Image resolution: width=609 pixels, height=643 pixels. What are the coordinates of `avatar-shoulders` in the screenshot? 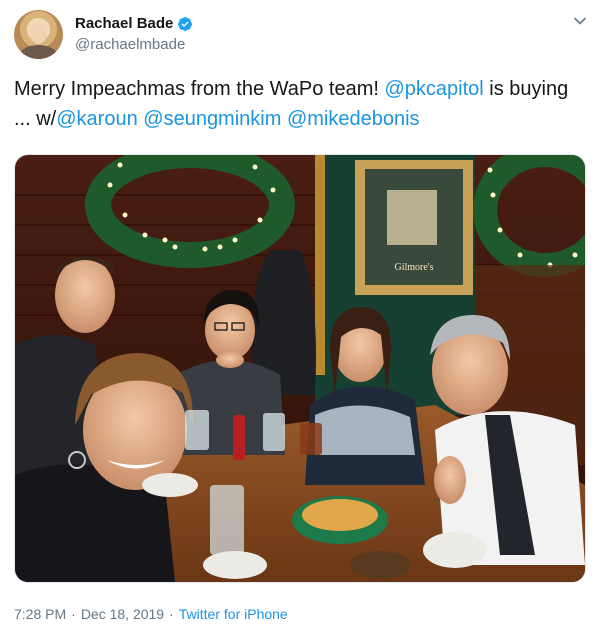 It's located at (38, 52).